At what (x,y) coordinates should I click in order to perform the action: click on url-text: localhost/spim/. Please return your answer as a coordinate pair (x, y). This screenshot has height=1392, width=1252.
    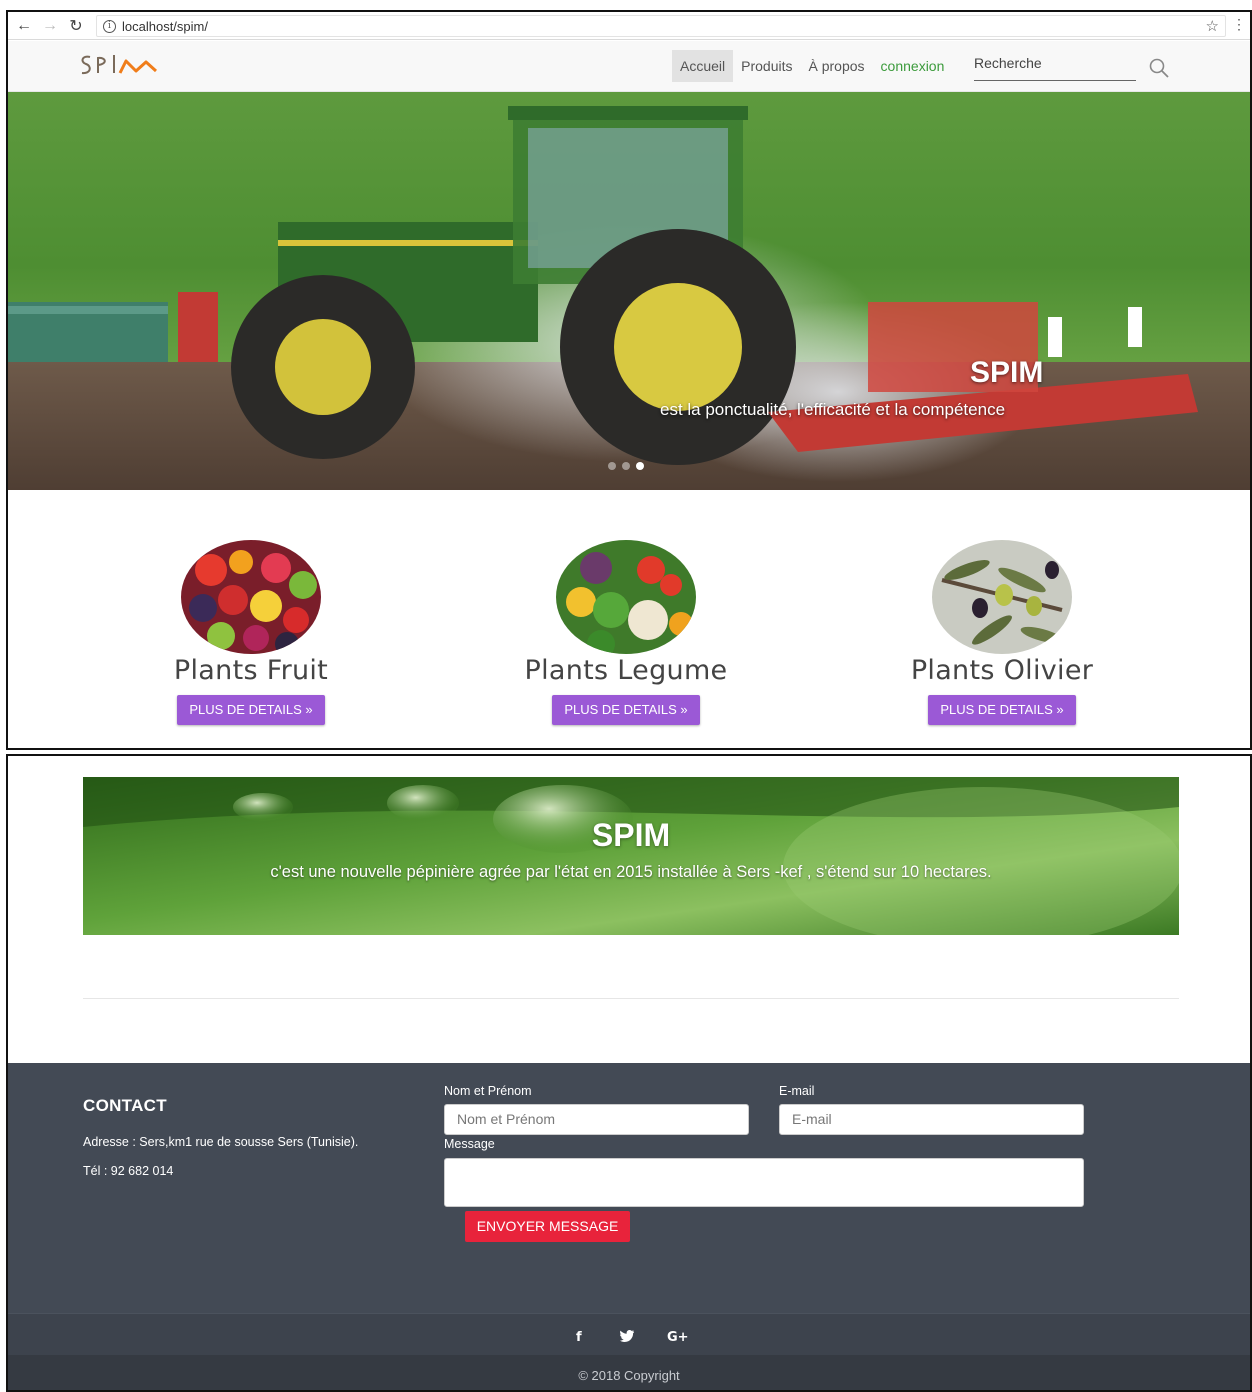
    Looking at the image, I should click on (165, 26).